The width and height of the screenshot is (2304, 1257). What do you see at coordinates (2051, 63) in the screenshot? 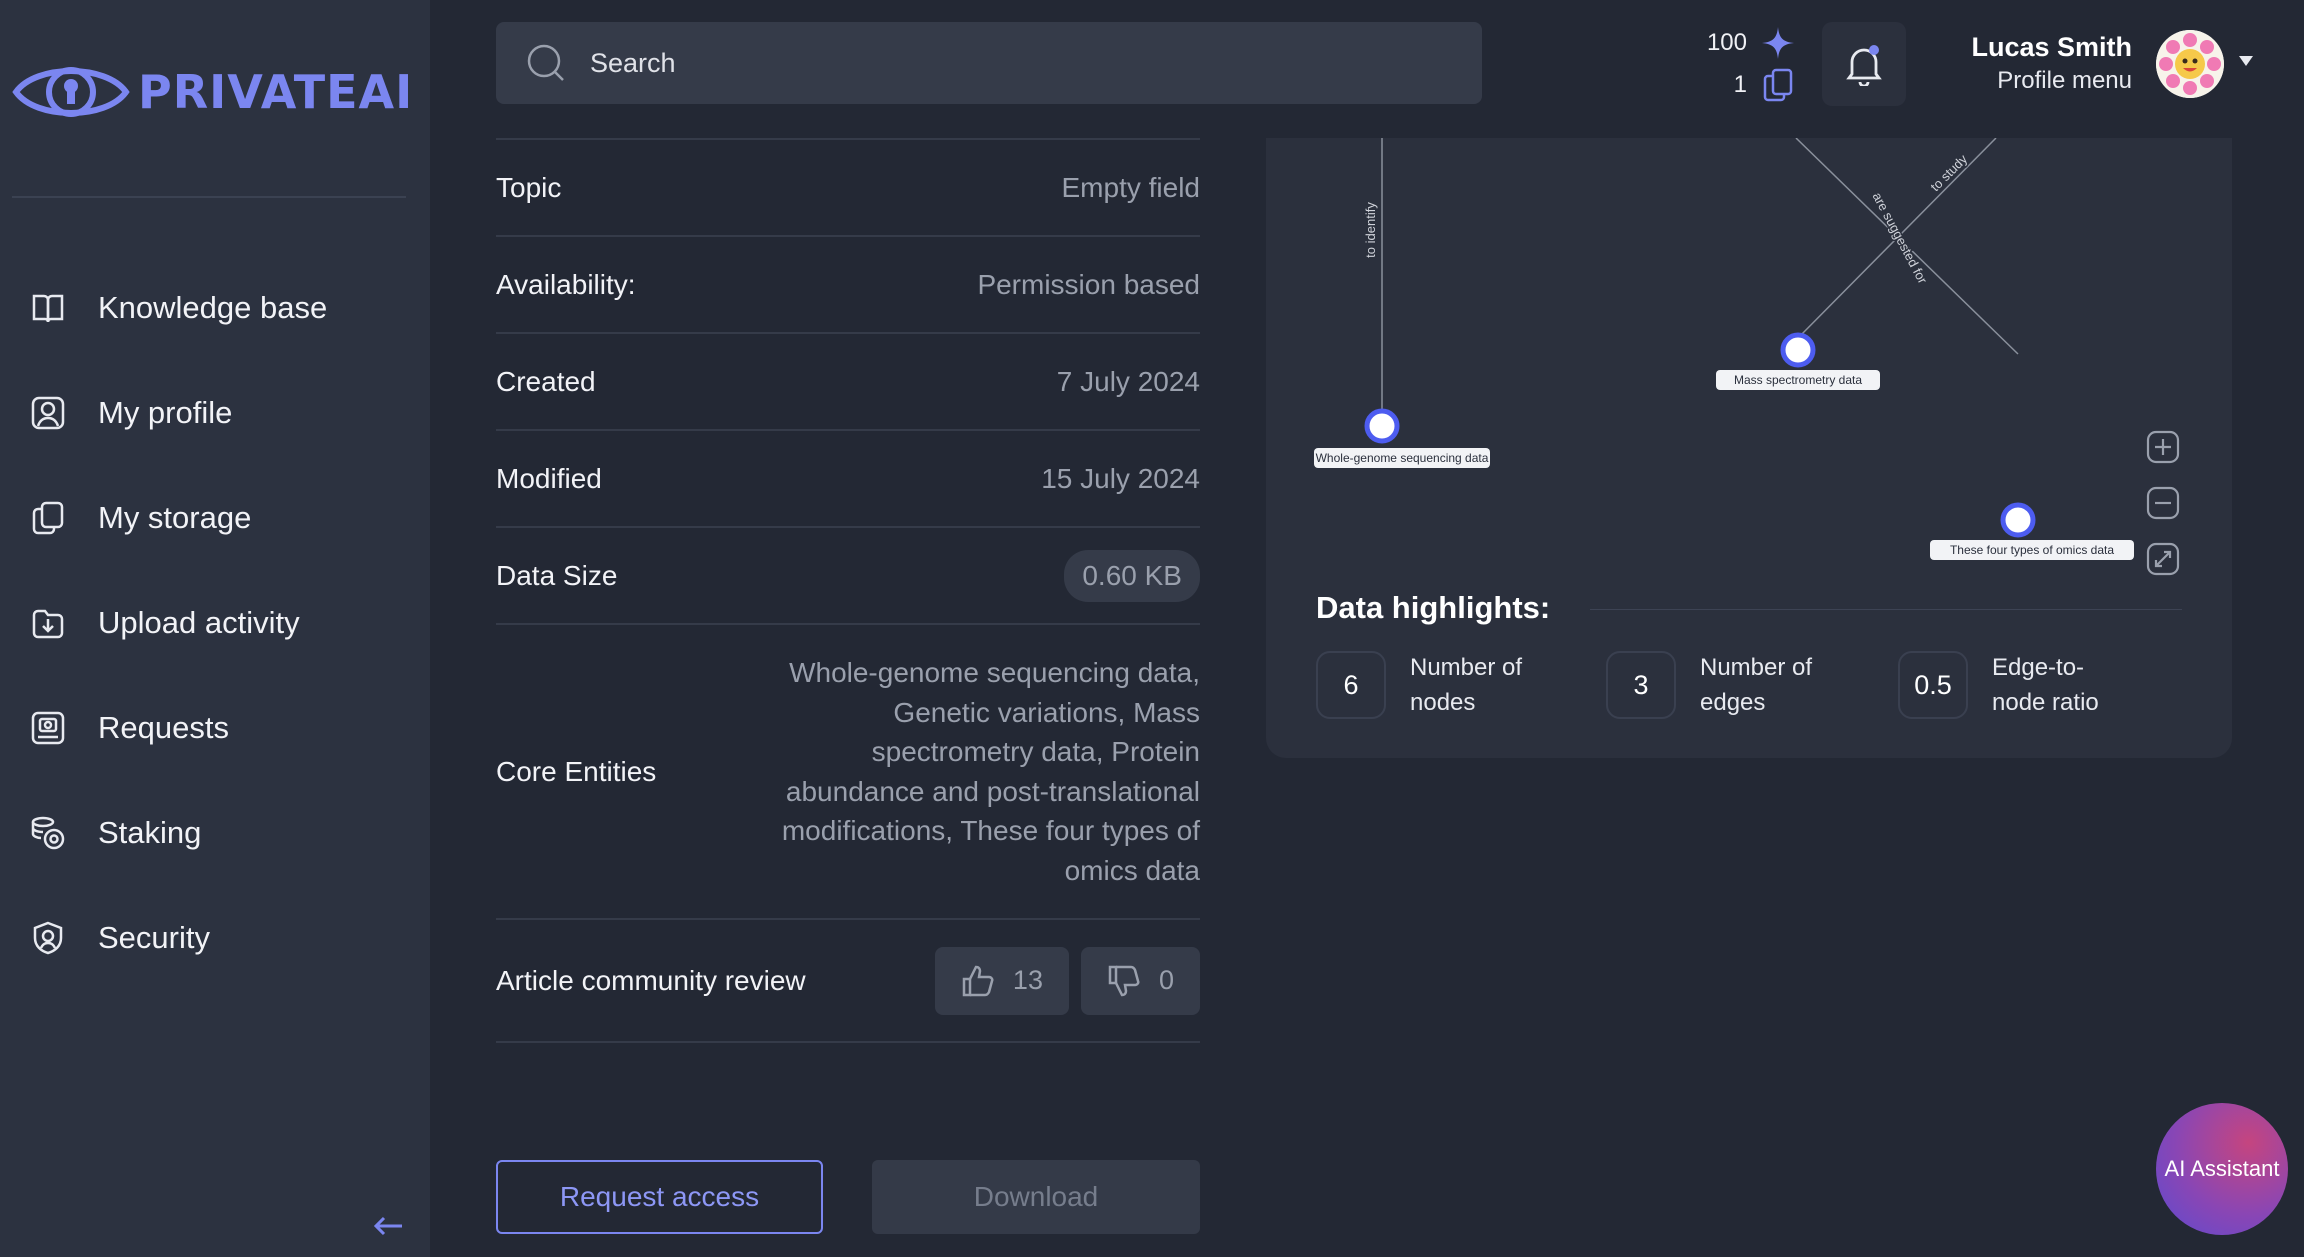
I see `profile-menu: Lucas Smith Profile menu` at bounding box center [2051, 63].